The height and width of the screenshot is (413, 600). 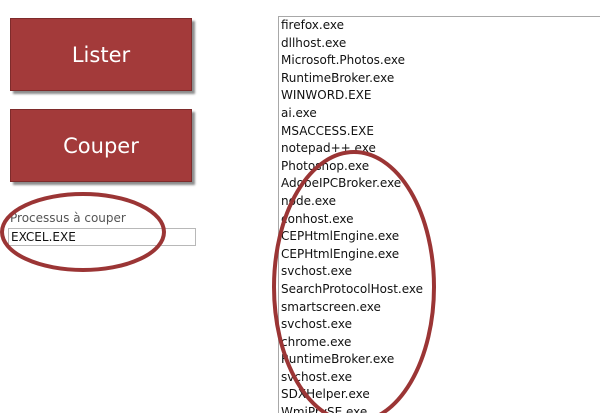 What do you see at coordinates (101, 54) in the screenshot?
I see `lister-button: Lister` at bounding box center [101, 54].